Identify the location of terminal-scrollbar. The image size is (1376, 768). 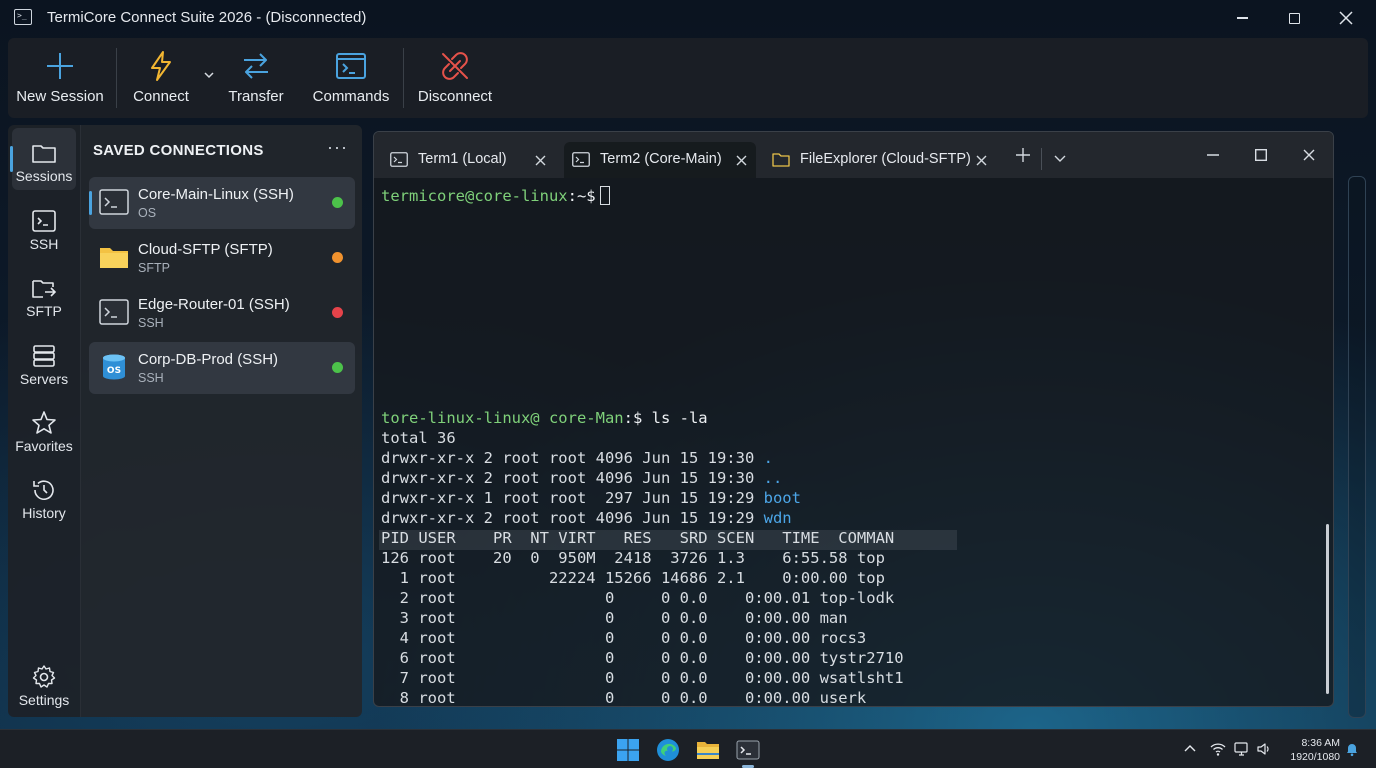
(1327, 609).